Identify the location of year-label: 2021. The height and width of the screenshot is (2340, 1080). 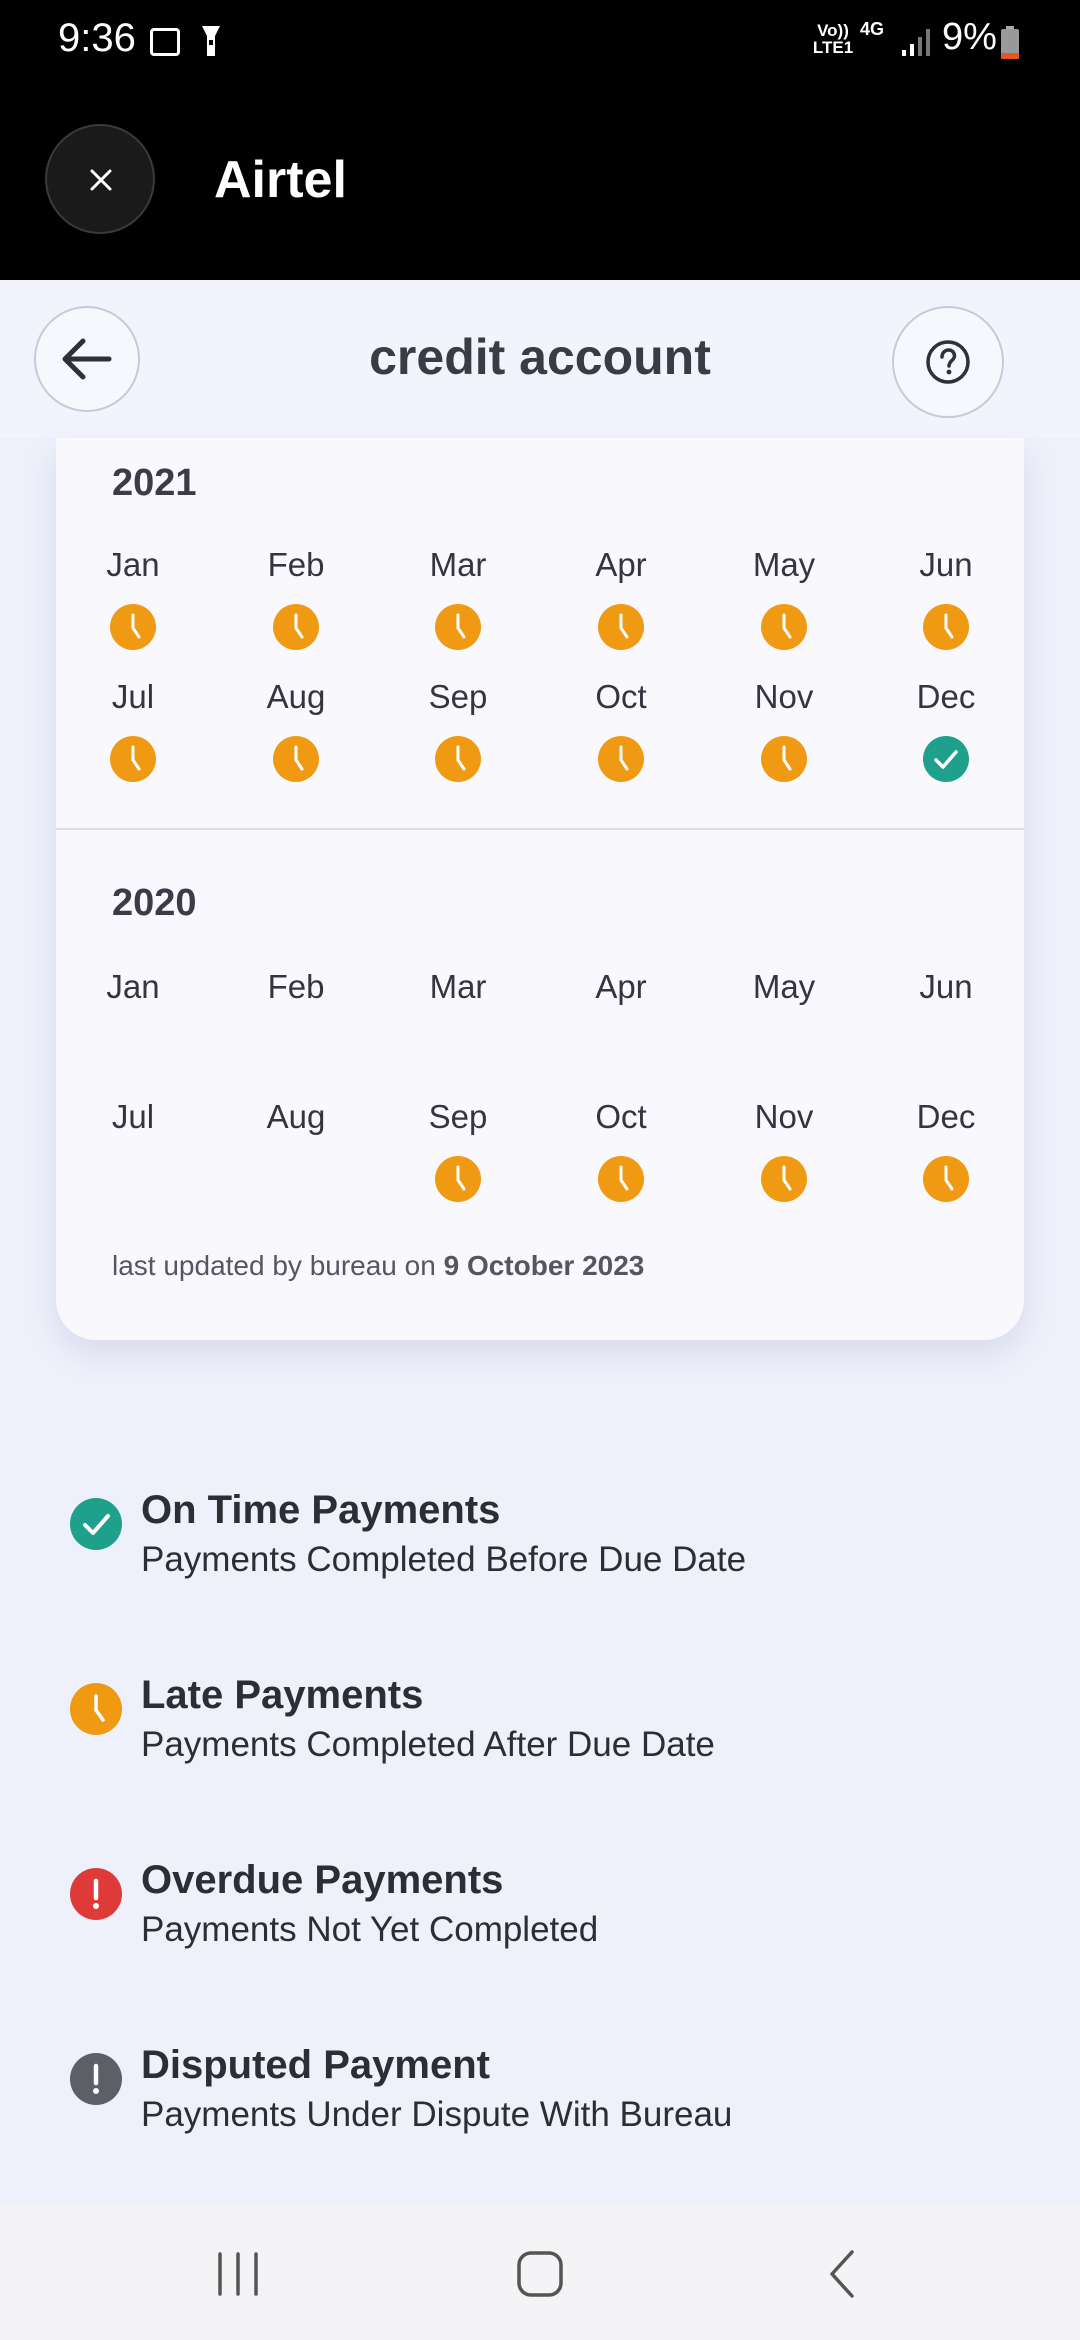
(154, 483).